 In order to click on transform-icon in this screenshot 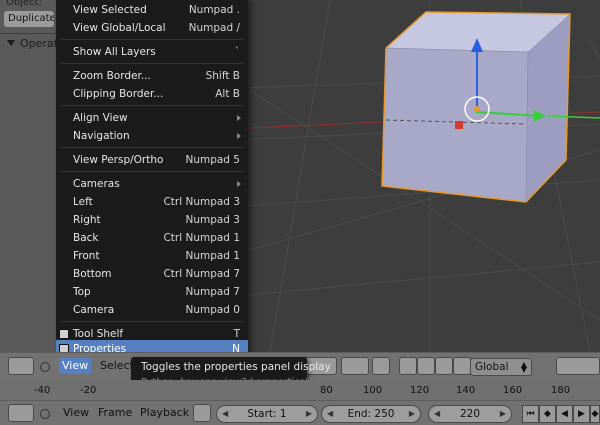, I will do `click(462, 366)`.